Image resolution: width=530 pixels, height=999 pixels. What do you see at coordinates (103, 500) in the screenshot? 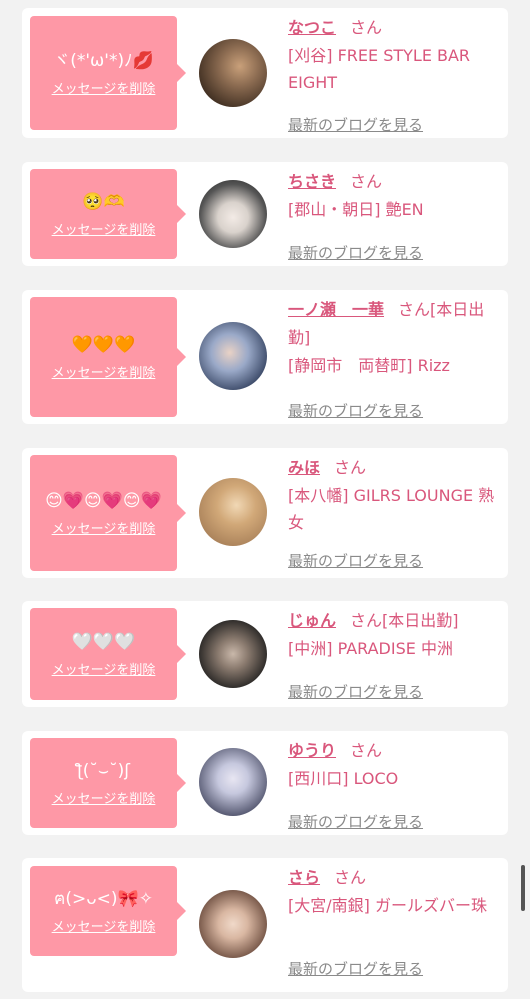
I see `message-text: 😊💗😊💗😊💗` at bounding box center [103, 500].